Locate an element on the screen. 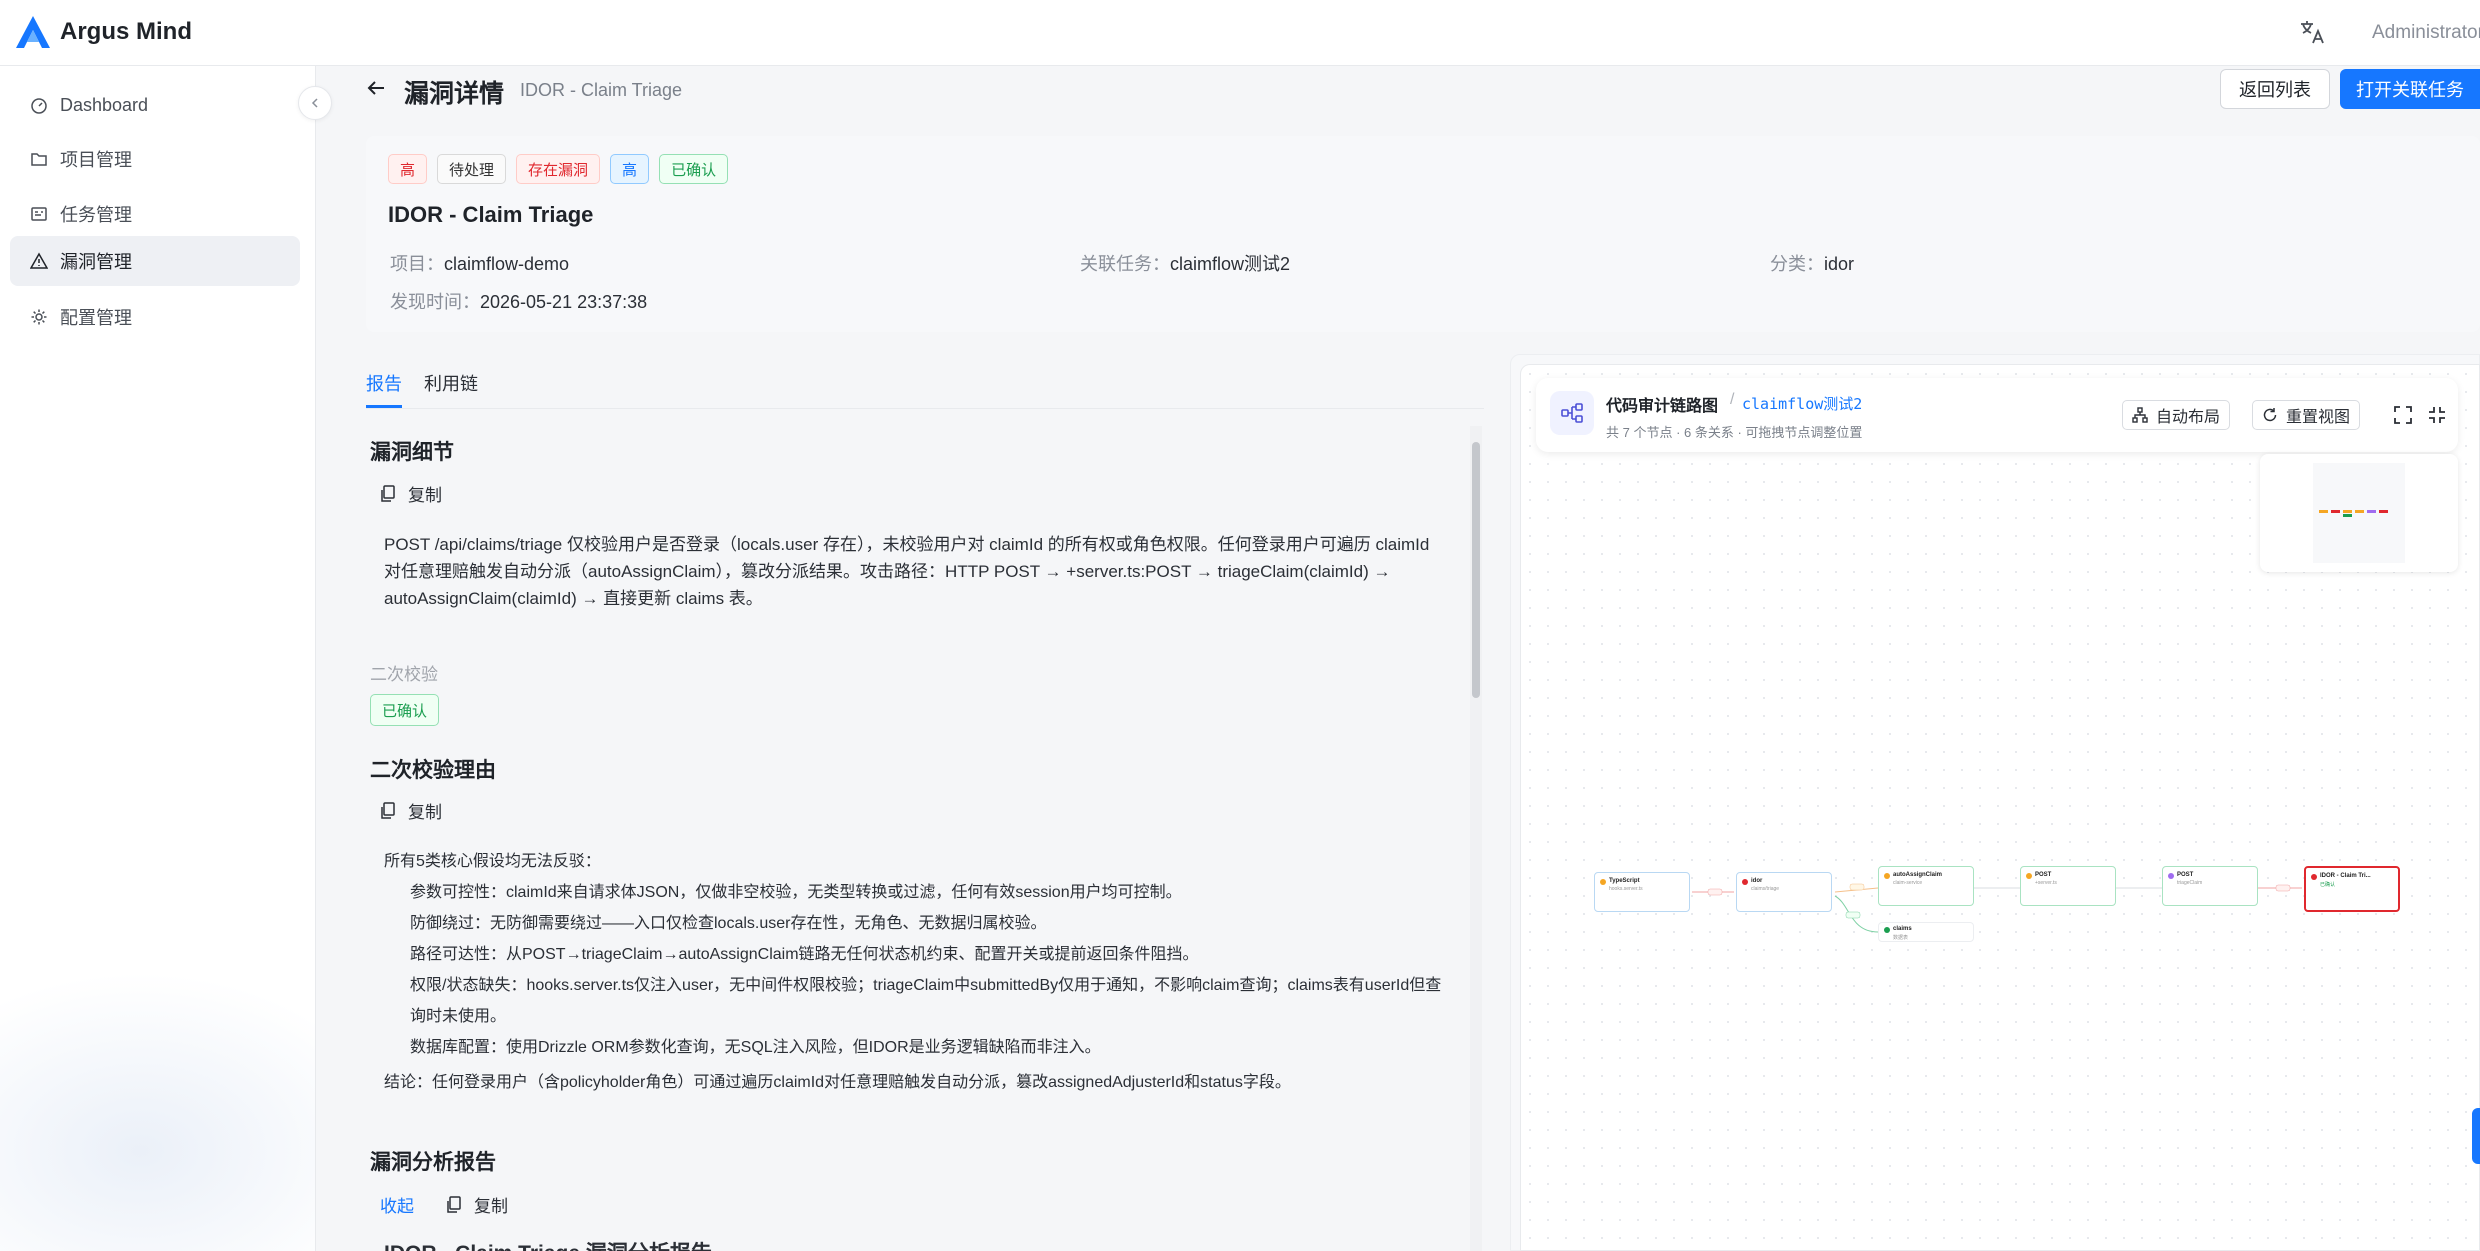 The width and height of the screenshot is (2480, 1251). graph-title: 代码审计链路图 is located at coordinates (1662, 406).